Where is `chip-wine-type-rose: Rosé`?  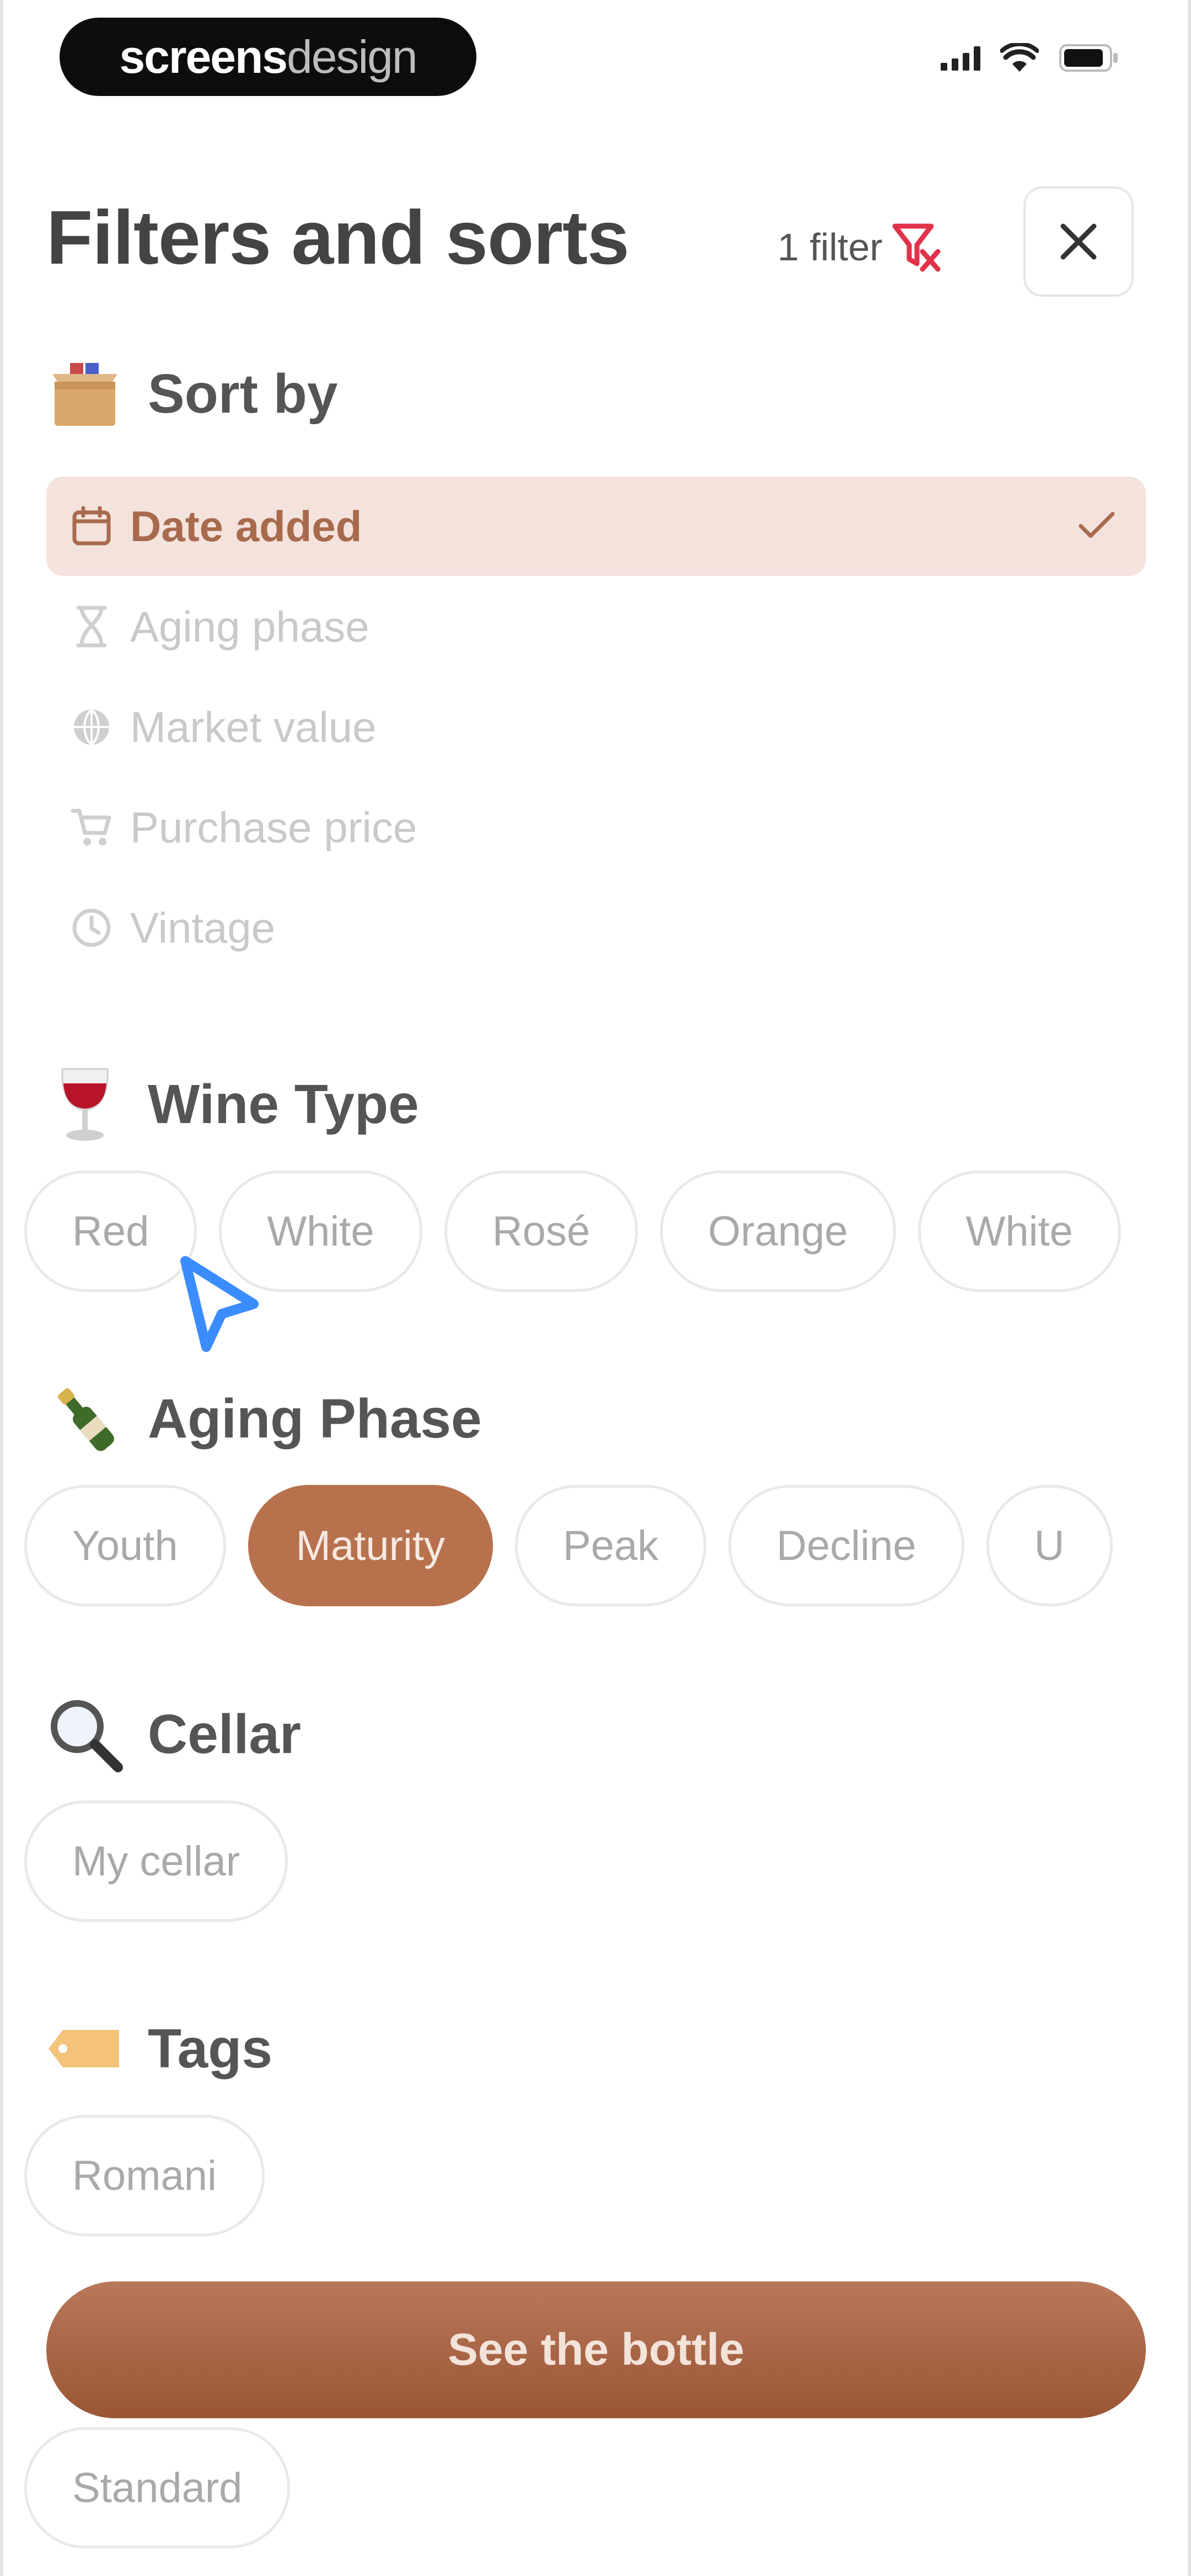 chip-wine-type-rose: Rosé is located at coordinates (541, 1231).